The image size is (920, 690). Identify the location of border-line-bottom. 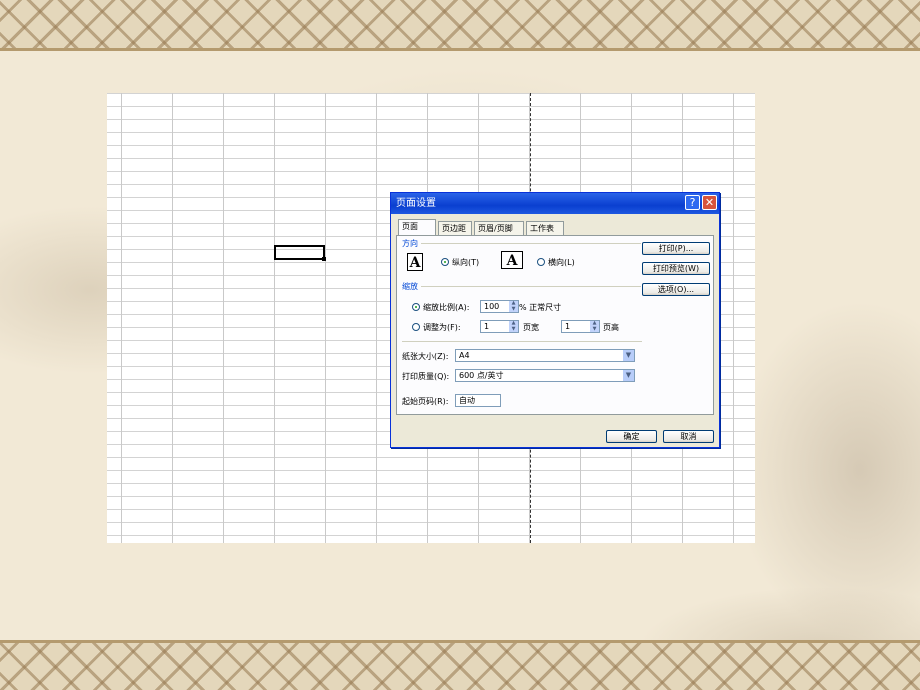
(460, 641).